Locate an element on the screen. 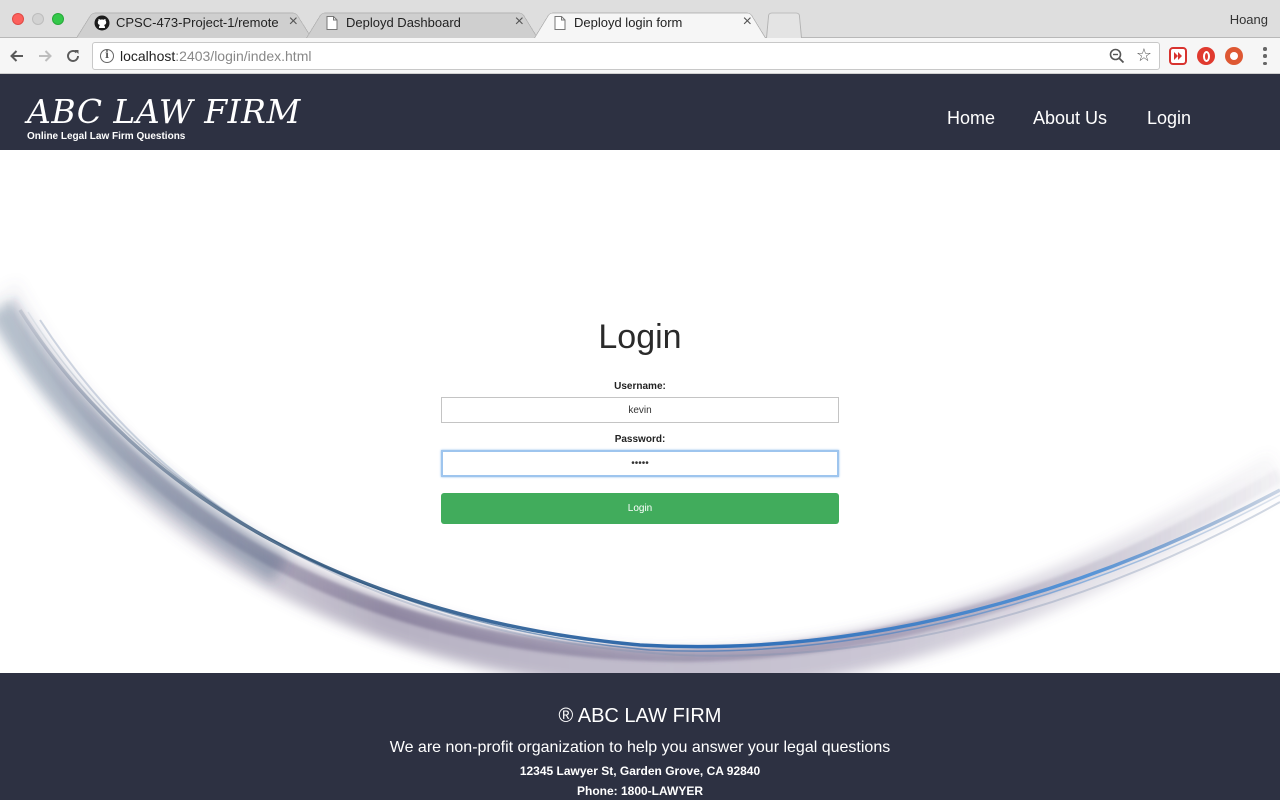 This screenshot has height=800, width=1280. footer-title: ® ABC LAW FIRM is located at coordinates (640, 716).